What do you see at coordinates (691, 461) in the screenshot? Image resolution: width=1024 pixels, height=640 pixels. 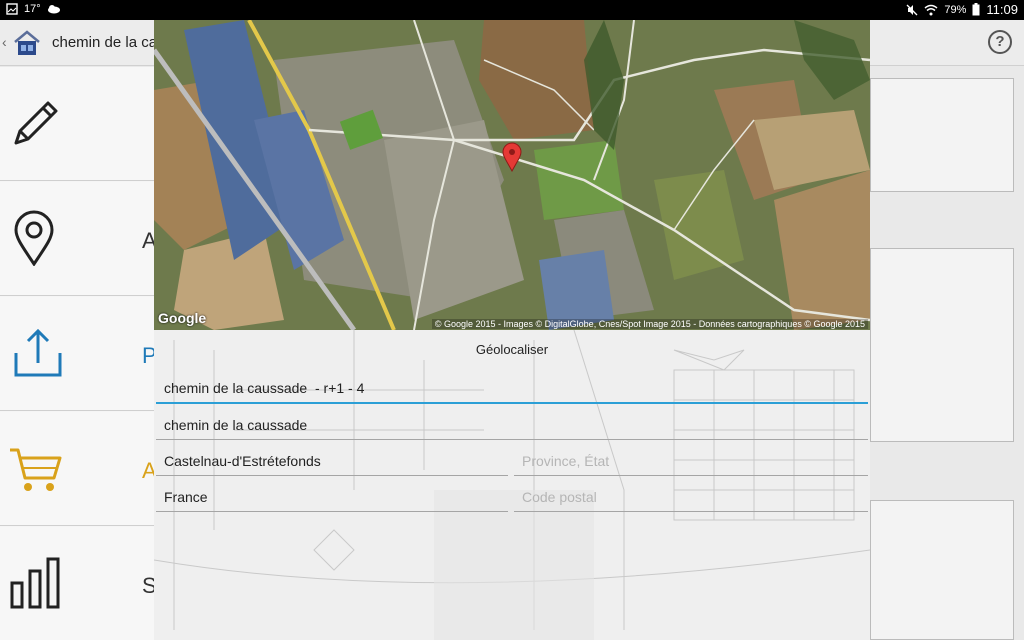 I see `province-input` at bounding box center [691, 461].